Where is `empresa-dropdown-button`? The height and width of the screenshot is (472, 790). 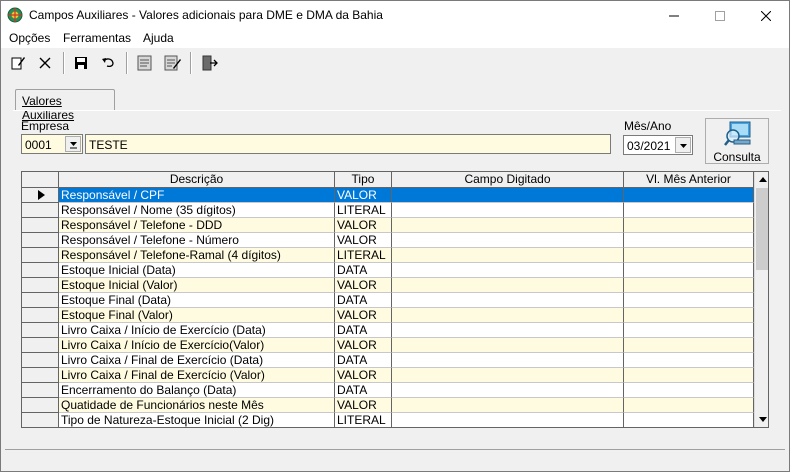
empresa-dropdown-button is located at coordinates (73, 144).